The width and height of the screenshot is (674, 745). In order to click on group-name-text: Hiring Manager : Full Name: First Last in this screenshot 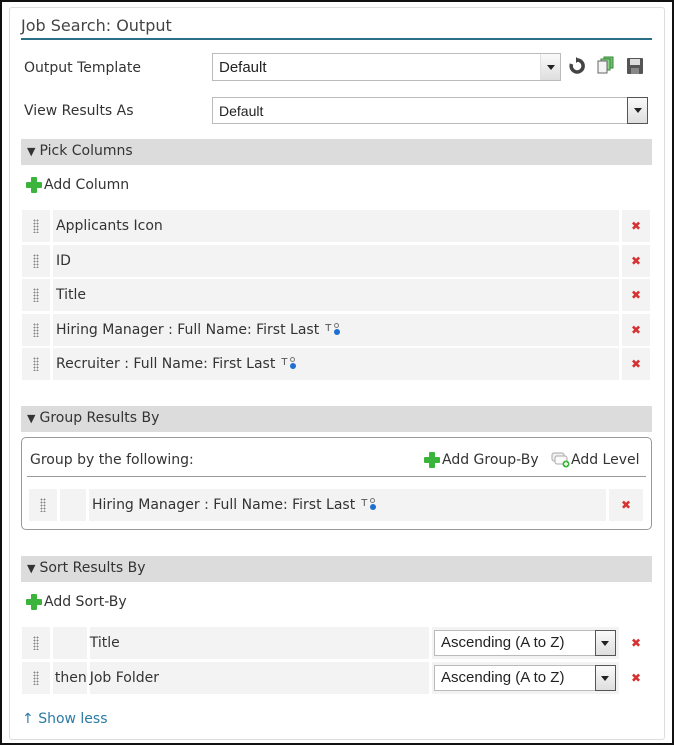, I will do `click(224, 505)`.